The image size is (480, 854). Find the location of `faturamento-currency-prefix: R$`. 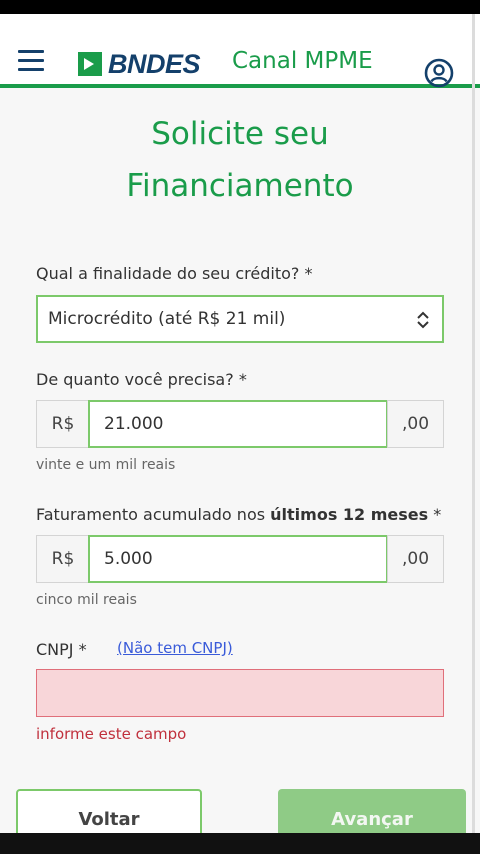

faturamento-currency-prefix: R$ is located at coordinates (63, 559).